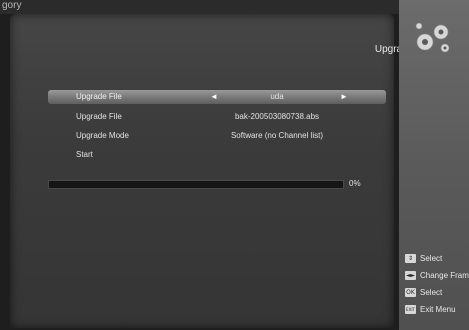  What do you see at coordinates (217, 156) in the screenshot?
I see `start-row: Start` at bounding box center [217, 156].